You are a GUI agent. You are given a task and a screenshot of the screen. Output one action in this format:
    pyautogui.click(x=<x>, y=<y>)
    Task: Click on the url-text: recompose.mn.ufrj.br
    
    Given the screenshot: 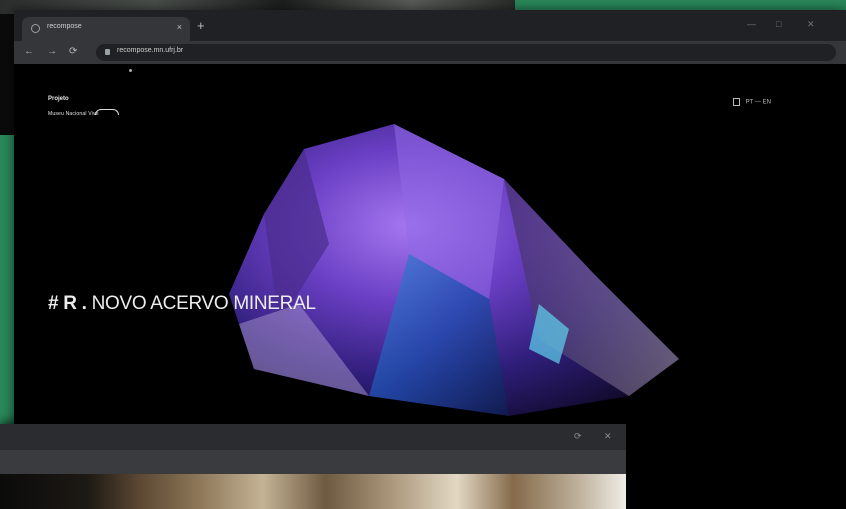 What is the action you would take?
    pyautogui.click(x=150, y=50)
    